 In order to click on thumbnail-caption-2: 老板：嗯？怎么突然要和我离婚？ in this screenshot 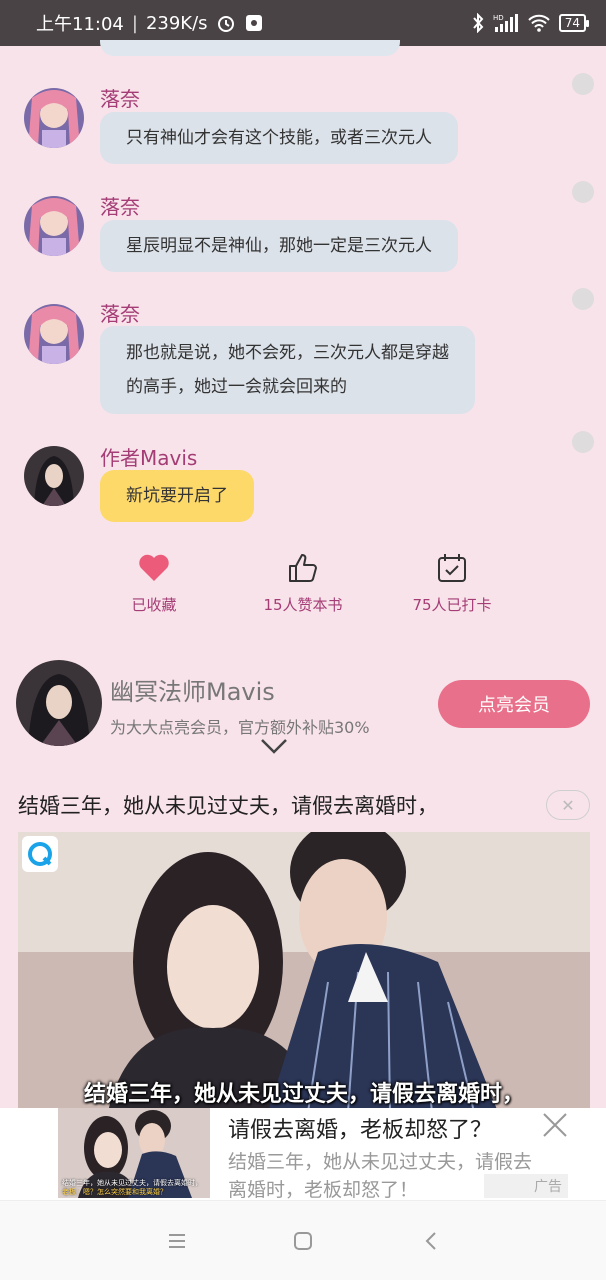, I will do `click(114, 1192)`.